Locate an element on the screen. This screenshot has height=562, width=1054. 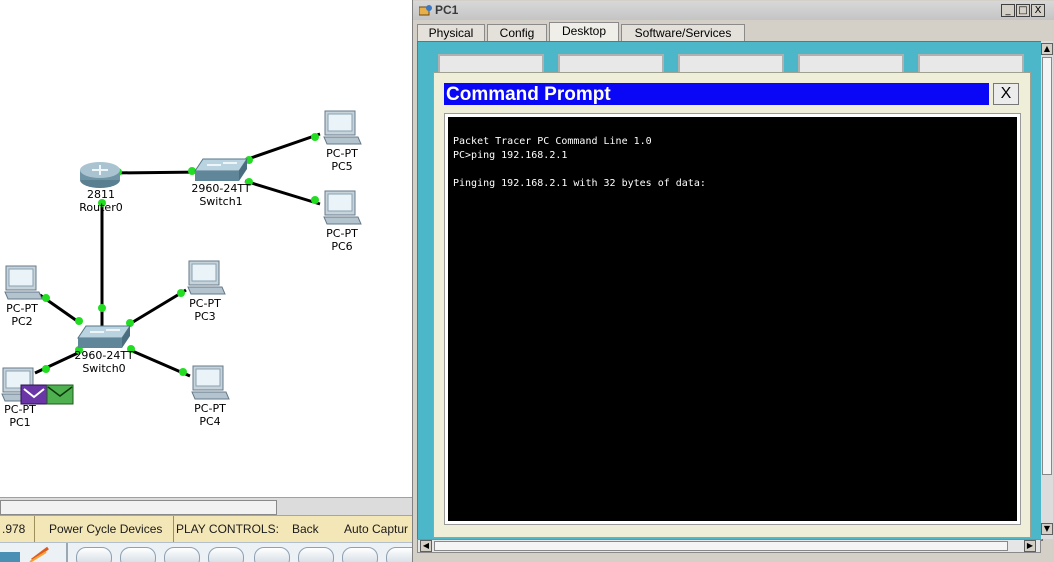
pc4-name: PC4 is located at coordinates (210, 421).